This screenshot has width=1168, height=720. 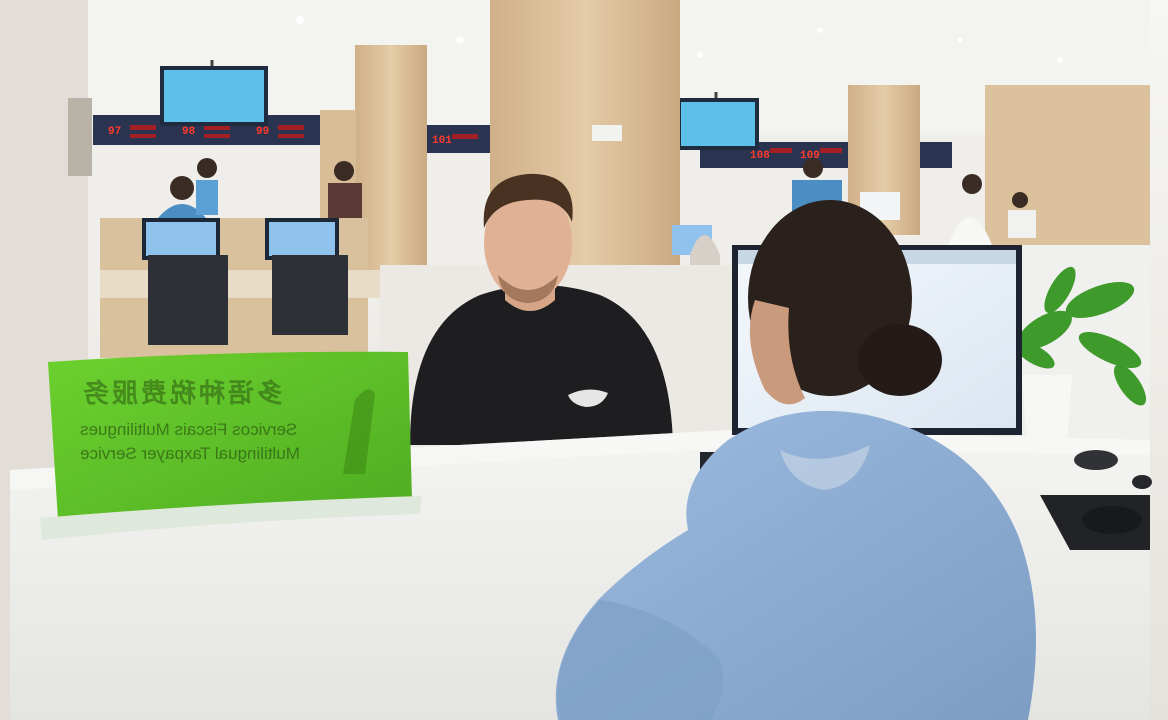 What do you see at coordinates (1096, 460) in the screenshot?
I see `card-reader` at bounding box center [1096, 460].